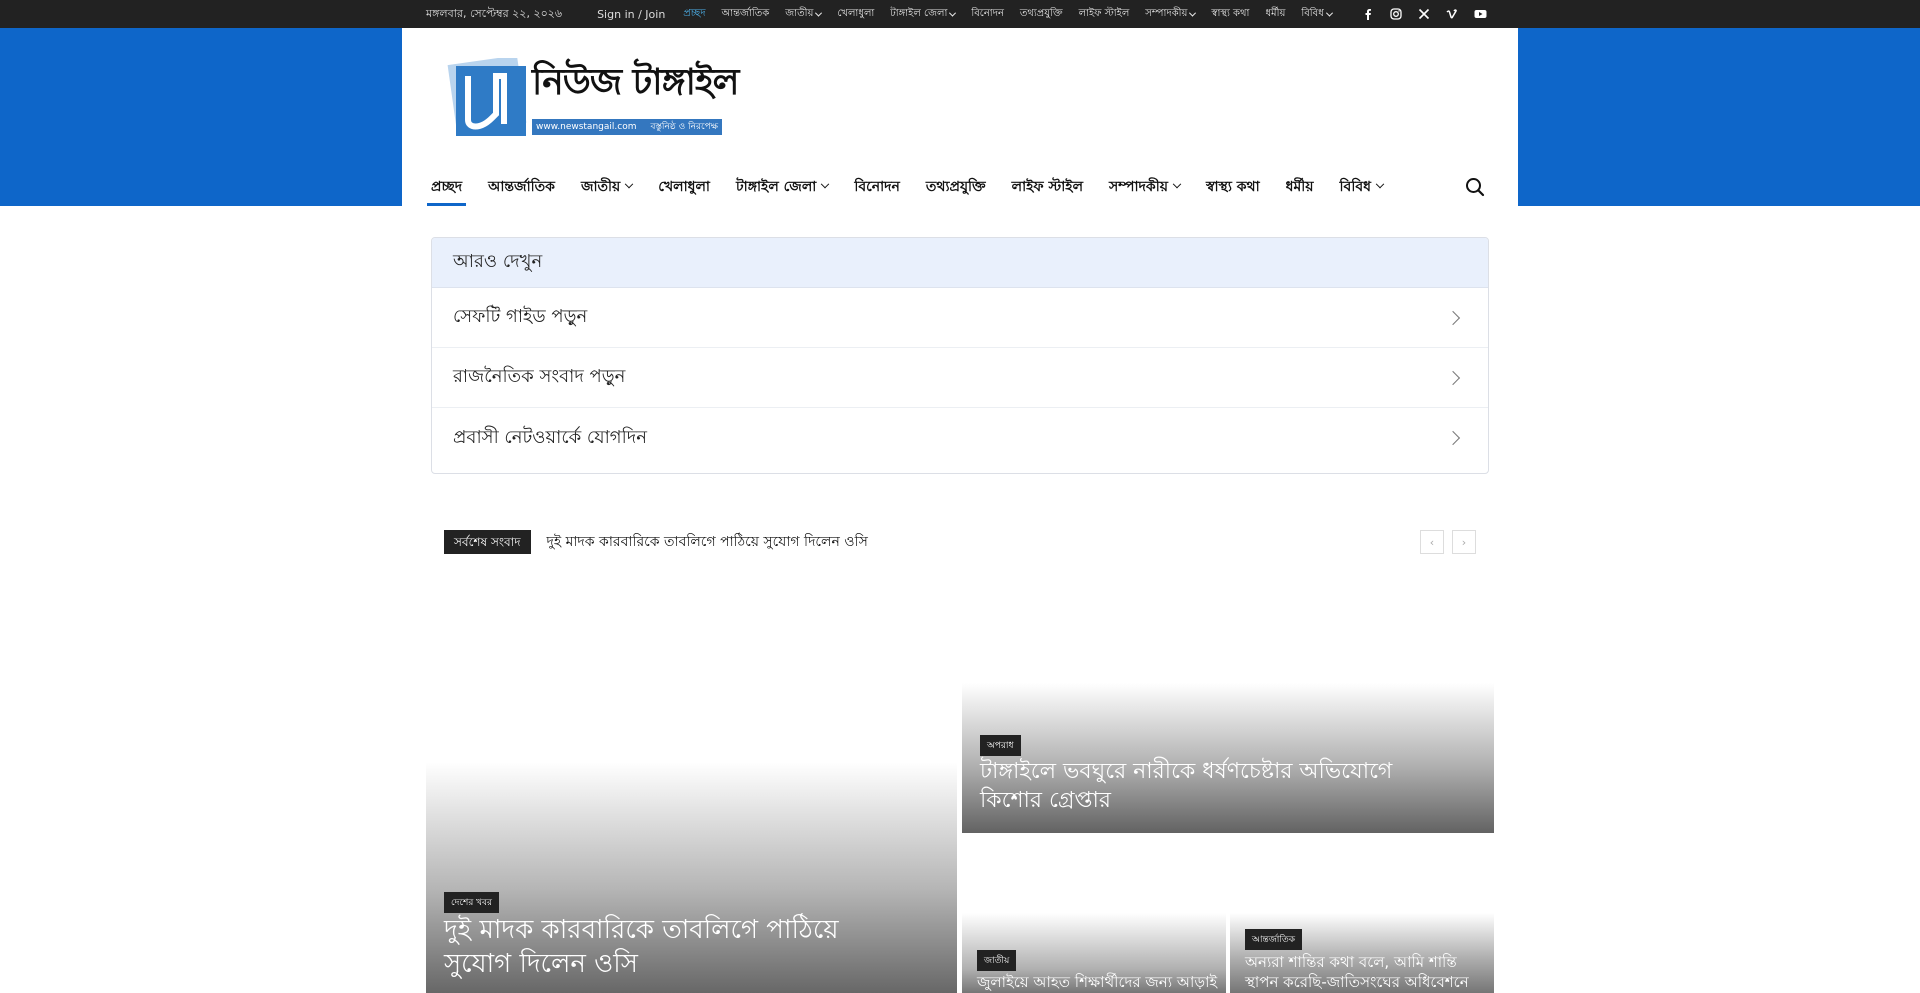  What do you see at coordinates (1464, 542) in the screenshot?
I see `ticker-next-button: ›` at bounding box center [1464, 542].